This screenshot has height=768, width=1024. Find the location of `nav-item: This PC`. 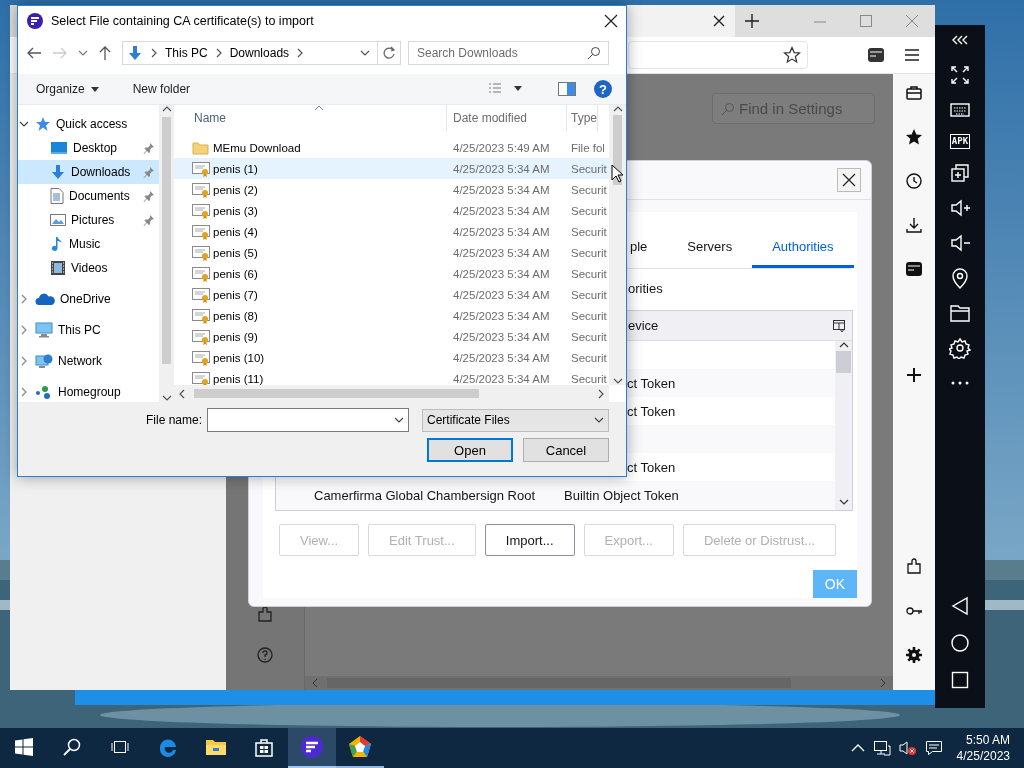

nav-item: This PC is located at coordinates (88, 330).